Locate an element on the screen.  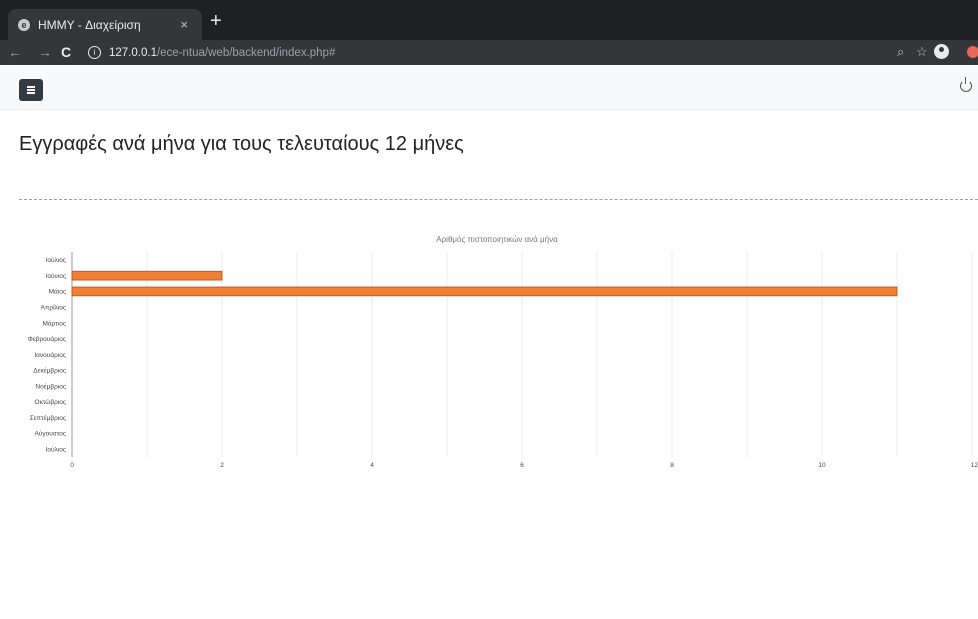
chart-bars is located at coordinates (484, 283).